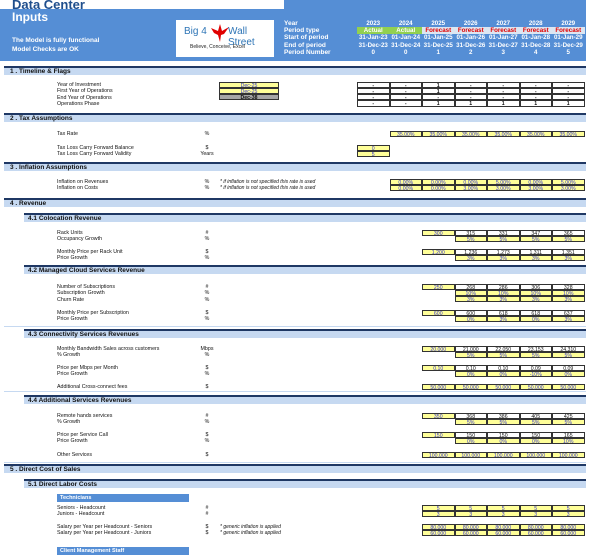 The height and width of the screenshot is (558, 600). What do you see at coordinates (438, 103) in the screenshot?
I see `timeline-flag-cell: 1` at bounding box center [438, 103].